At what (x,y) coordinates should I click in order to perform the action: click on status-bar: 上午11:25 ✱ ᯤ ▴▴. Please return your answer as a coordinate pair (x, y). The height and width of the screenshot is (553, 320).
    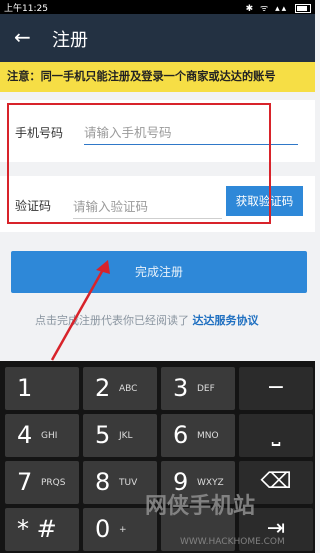
    Looking at the image, I should click on (157, 7).